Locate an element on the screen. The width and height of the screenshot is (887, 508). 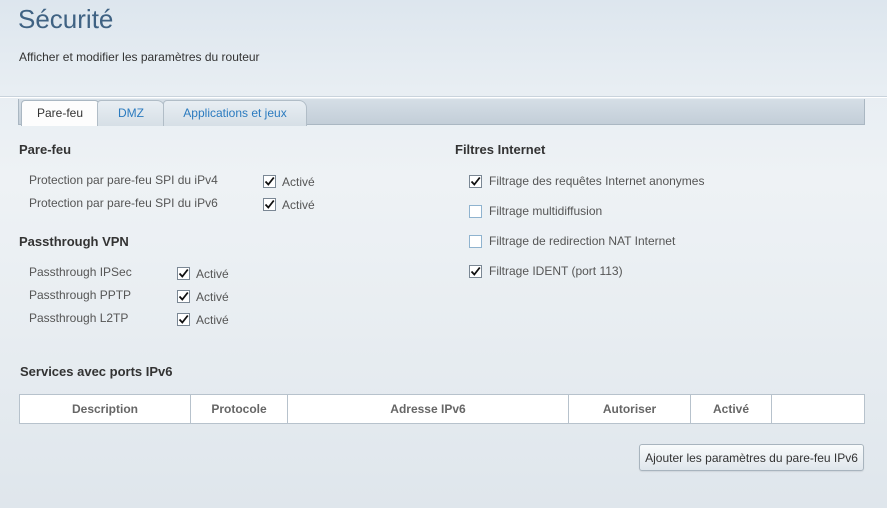
firewall-ipv6-checkbox is located at coordinates (269, 204).